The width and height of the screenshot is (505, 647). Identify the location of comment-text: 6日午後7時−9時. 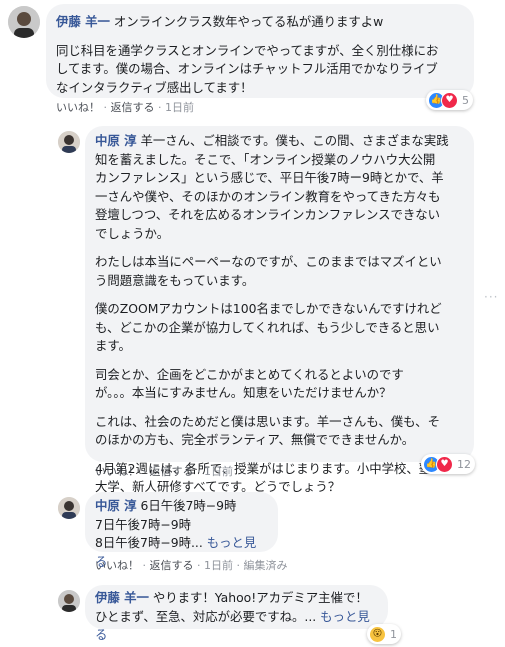
(188, 505).